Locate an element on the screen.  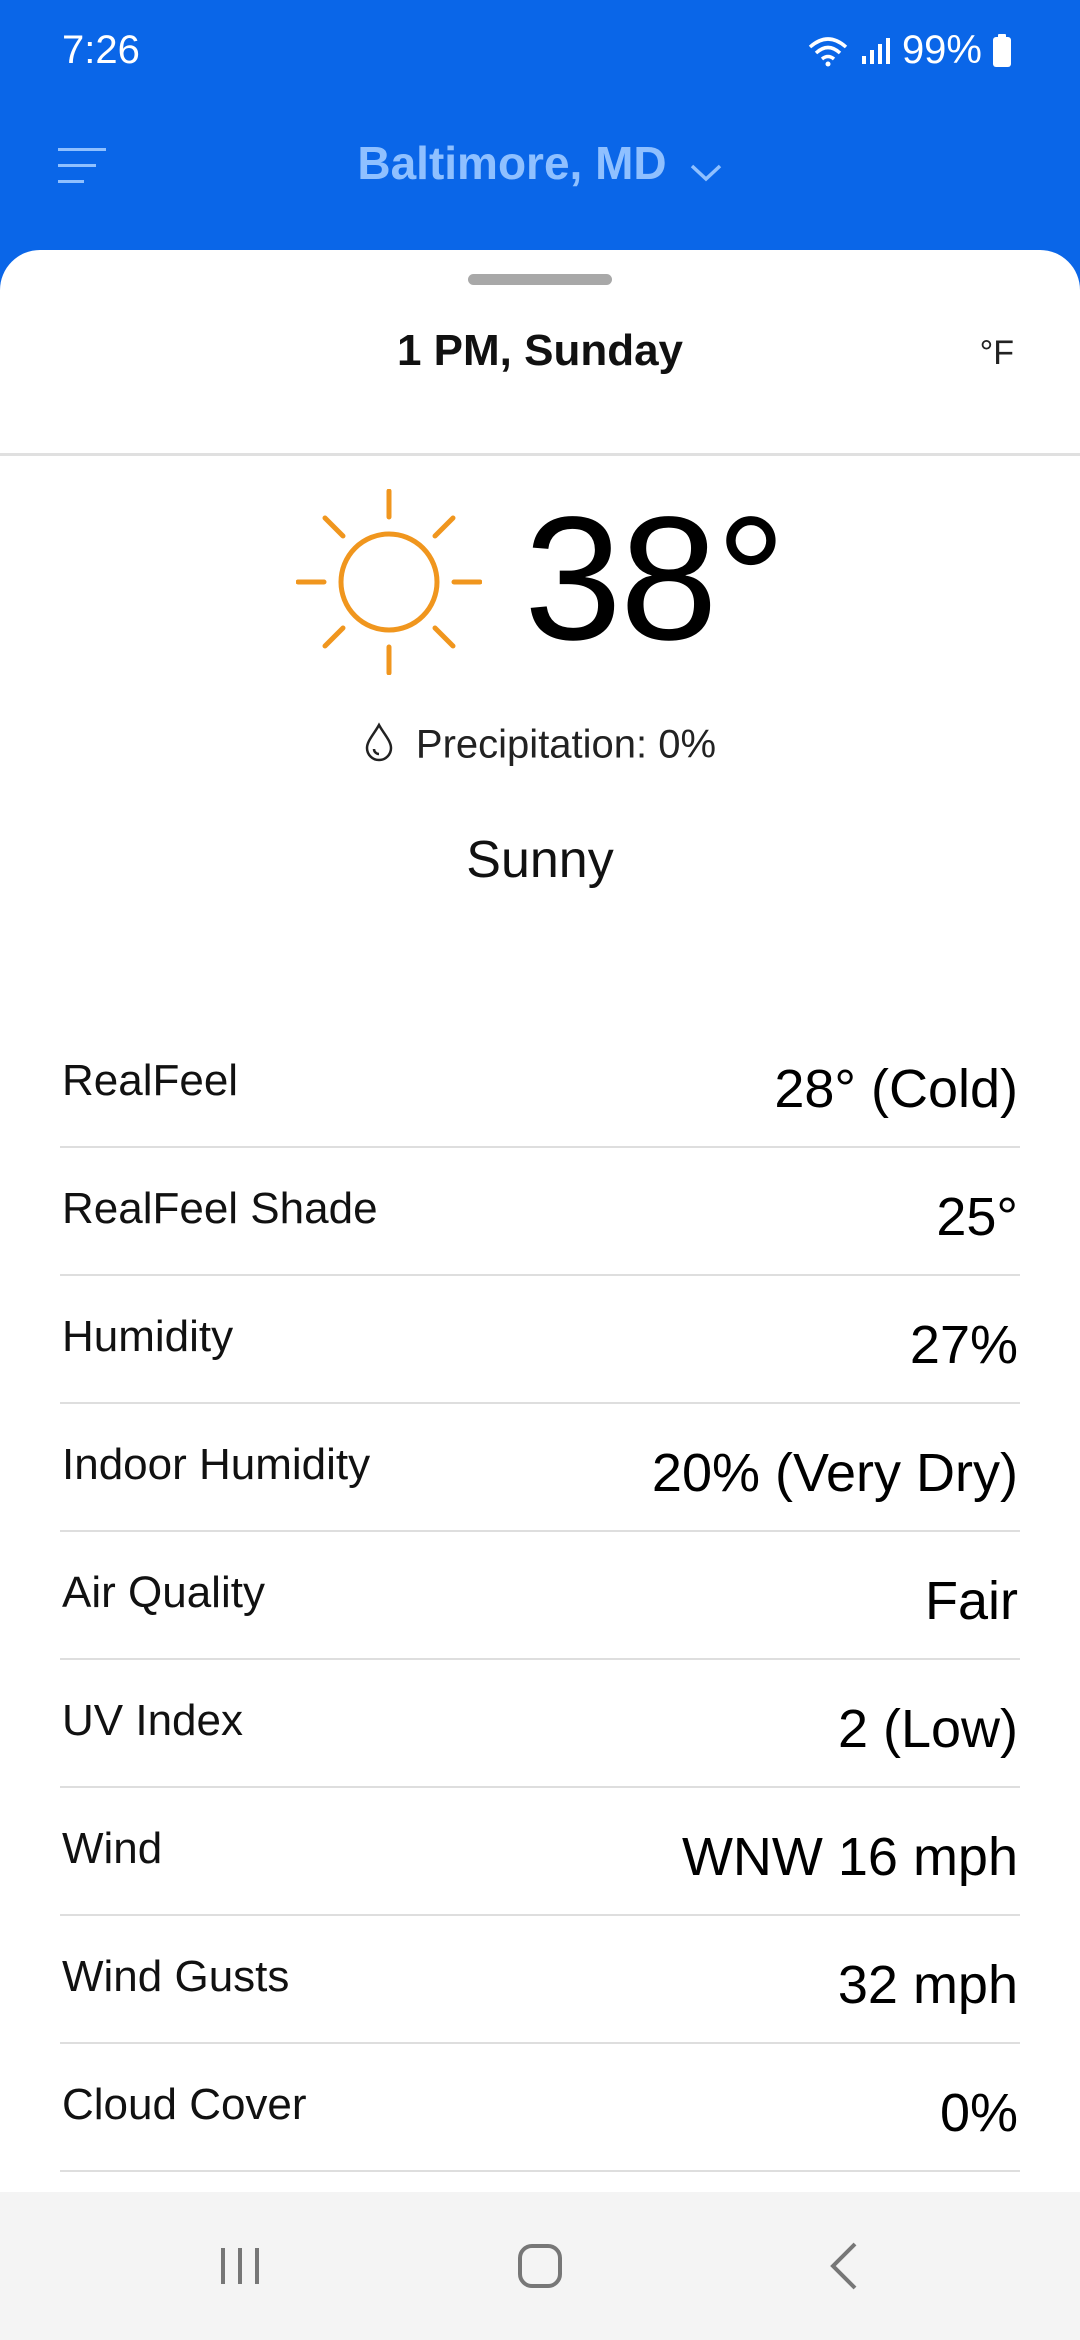
detail-row-realfeel: RealFeel 28° (Cold) is located at coordinates (540, 1084).